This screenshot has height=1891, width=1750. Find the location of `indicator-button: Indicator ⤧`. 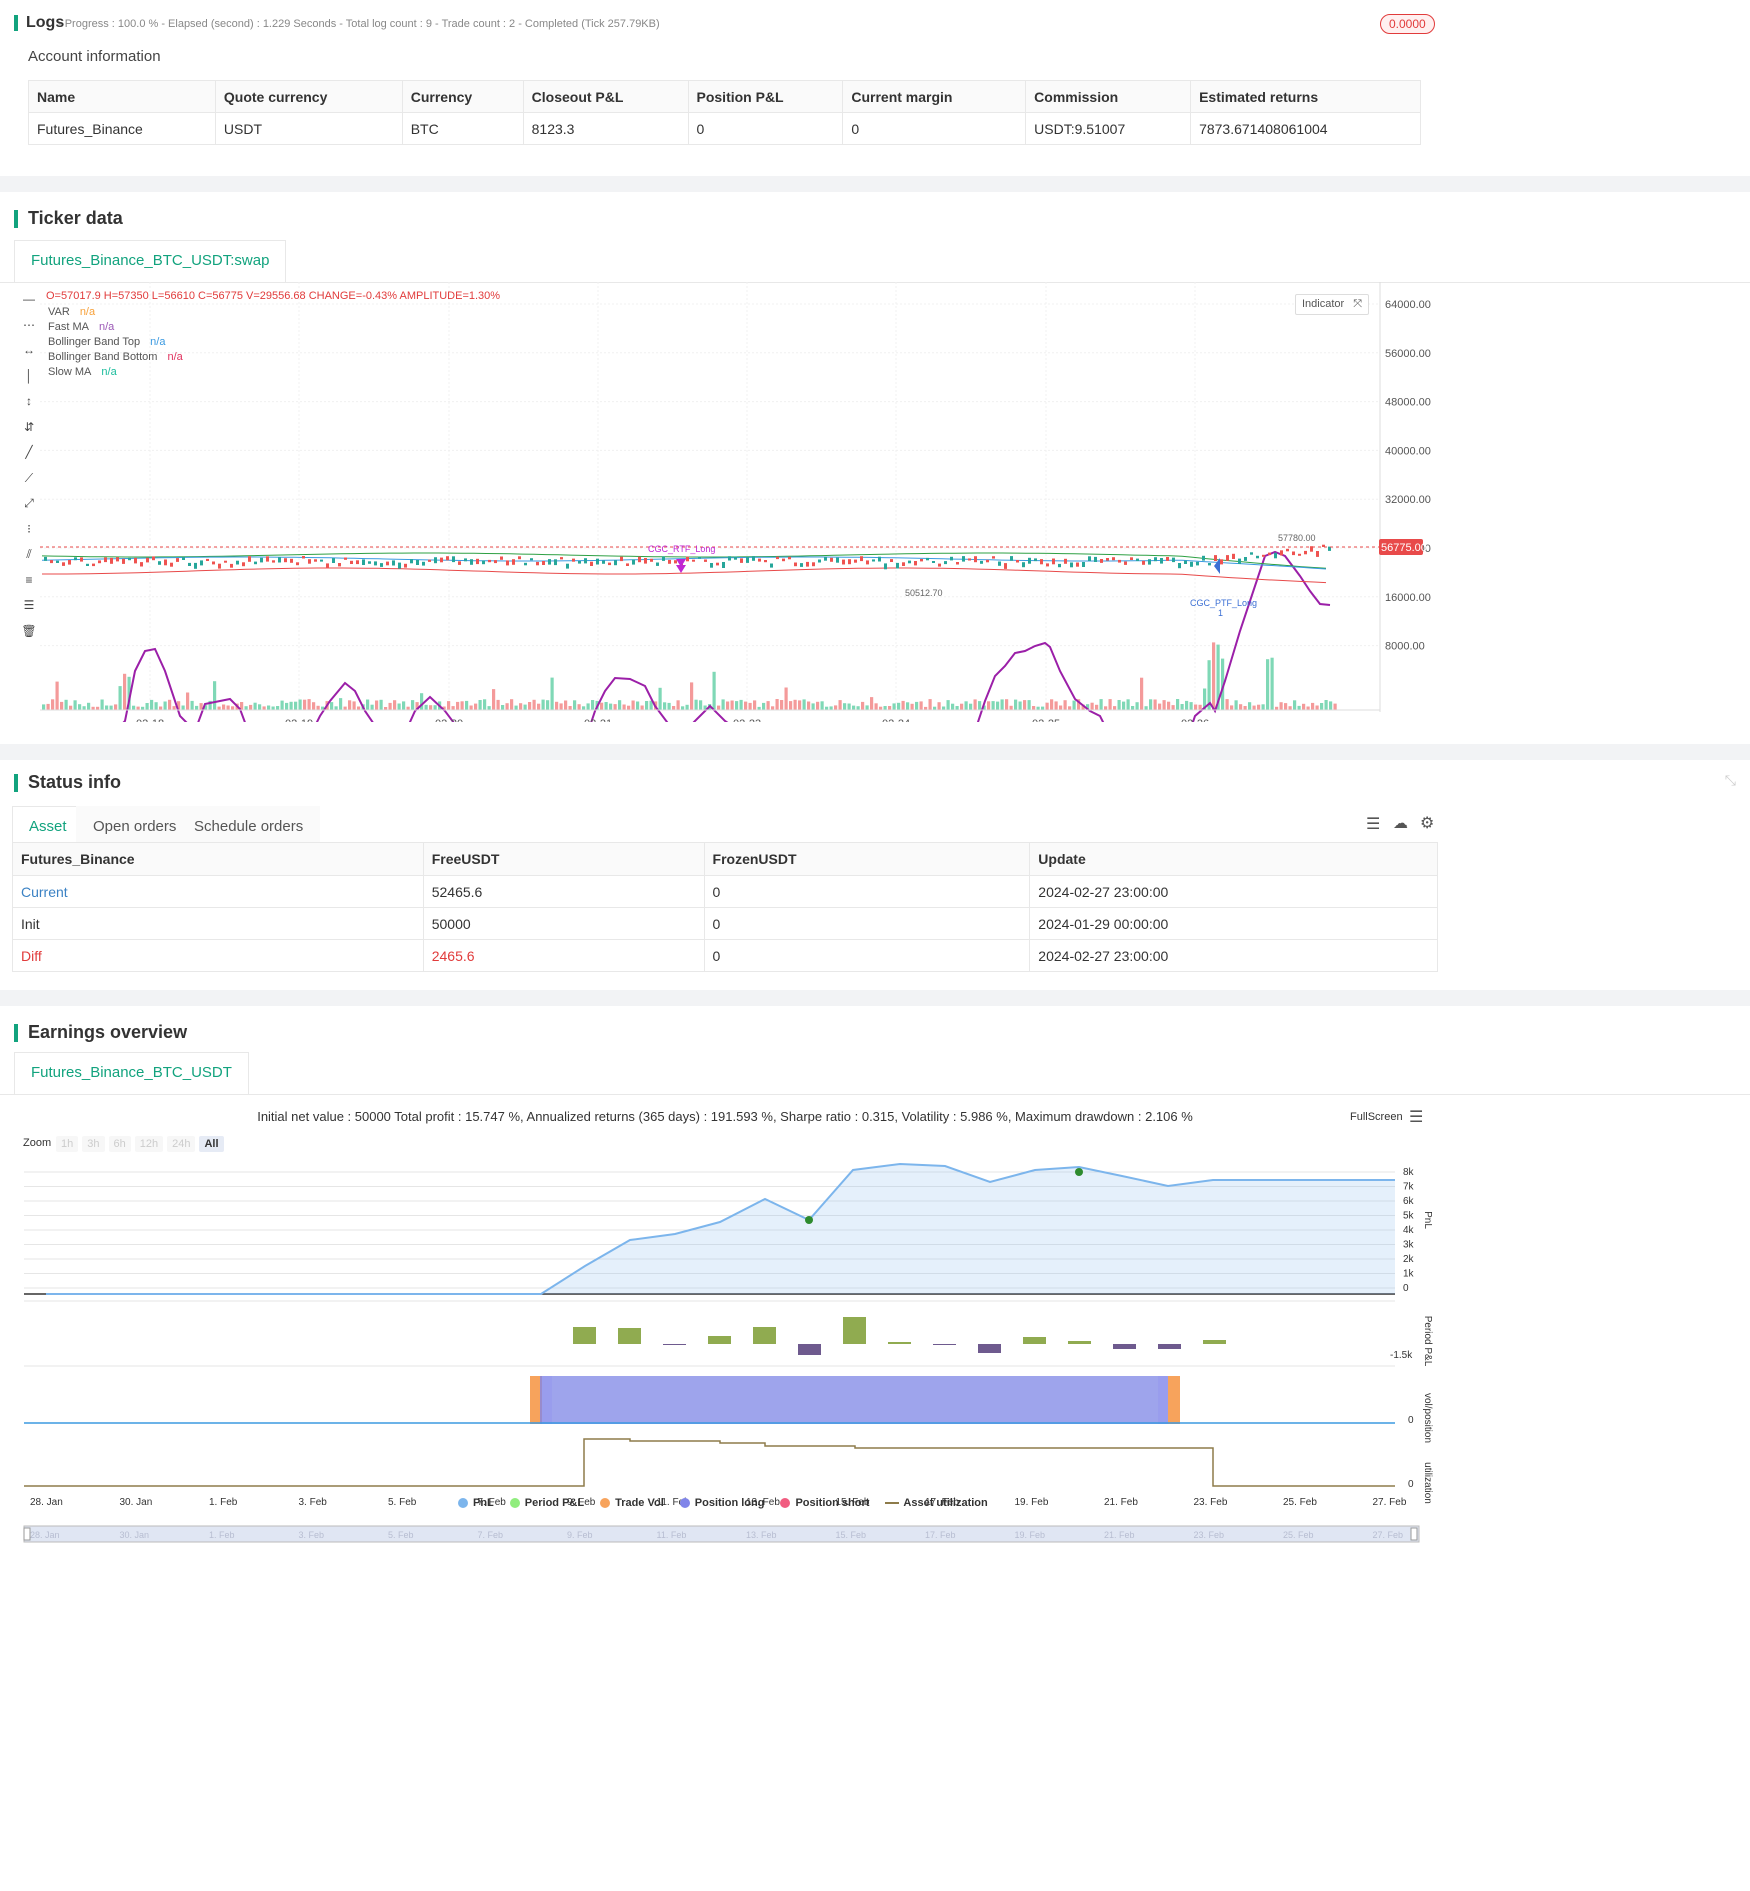

indicator-button: Indicator ⤧ is located at coordinates (1332, 304).